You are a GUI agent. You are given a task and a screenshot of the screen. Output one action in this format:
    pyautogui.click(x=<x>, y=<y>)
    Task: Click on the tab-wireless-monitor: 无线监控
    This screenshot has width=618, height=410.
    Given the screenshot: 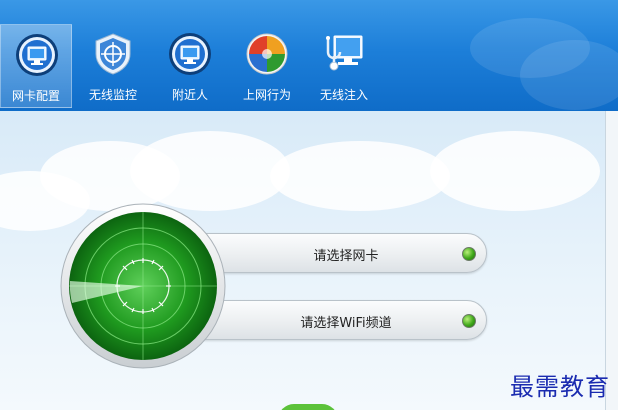 What is the action you would take?
    pyautogui.click(x=113, y=66)
    